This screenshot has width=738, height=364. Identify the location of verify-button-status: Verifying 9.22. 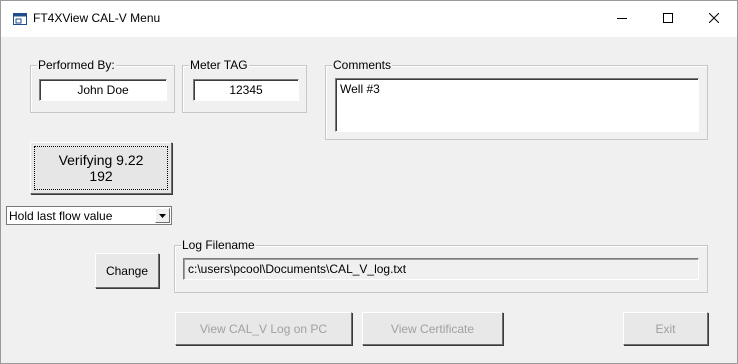
(101, 160).